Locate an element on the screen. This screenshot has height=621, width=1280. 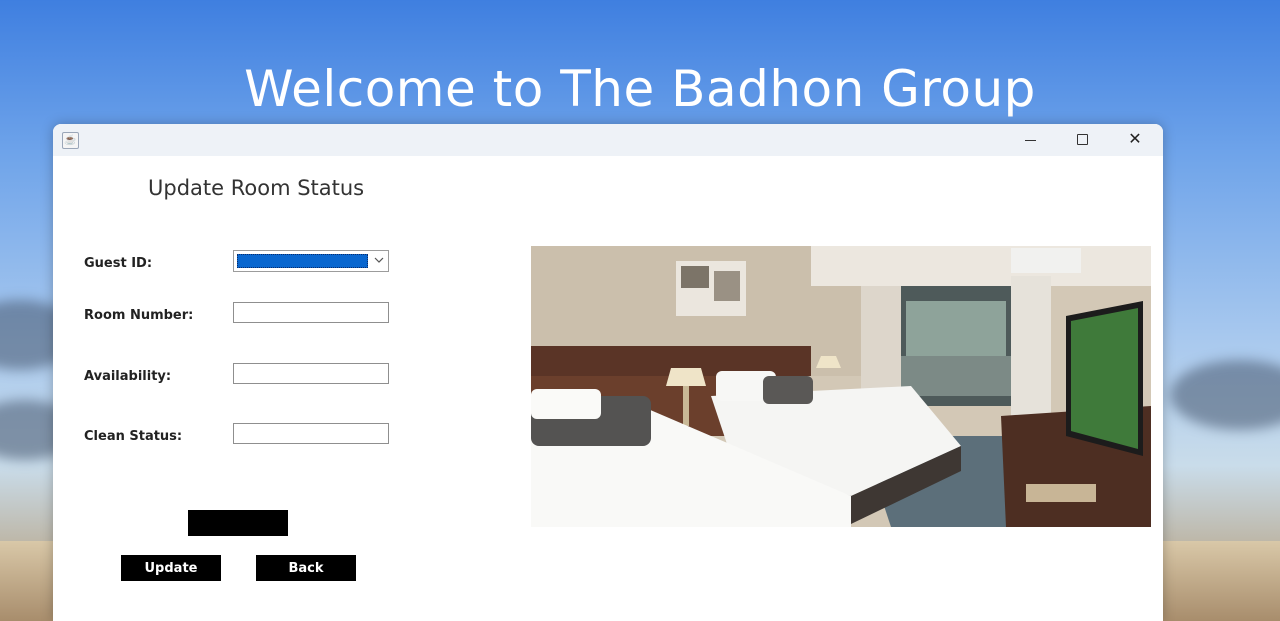
guest-id-label: Guest ID: is located at coordinates (118, 263).